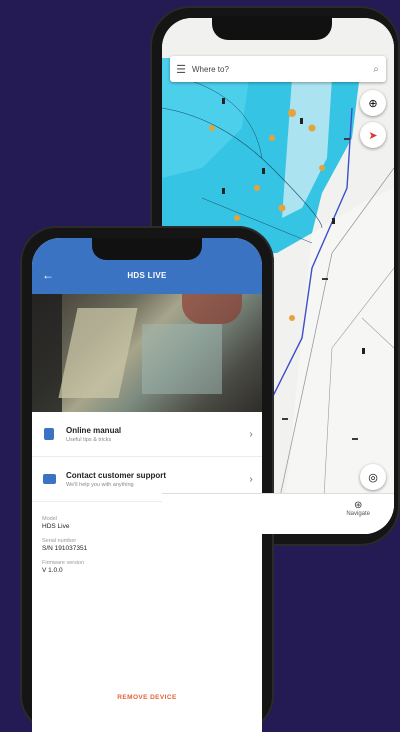 This screenshot has width=400, height=732. I want to click on menu-icon: ☰, so click(181, 69).